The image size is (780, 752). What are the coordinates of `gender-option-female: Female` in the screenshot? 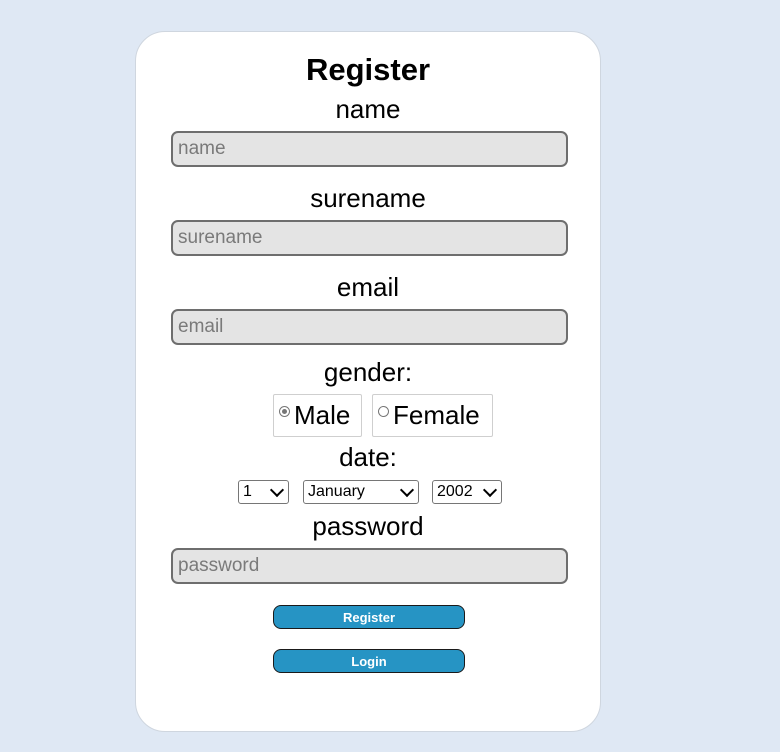 It's located at (432, 415).